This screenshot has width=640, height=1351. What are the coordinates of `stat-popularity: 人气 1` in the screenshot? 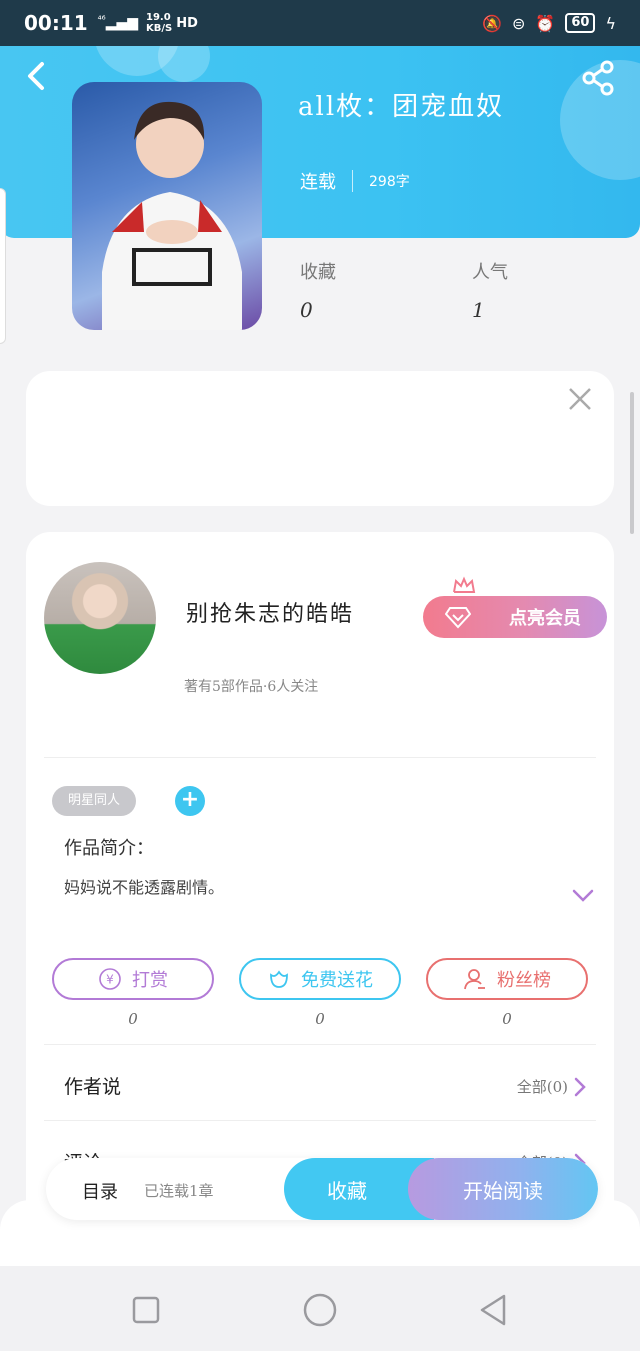 It's located at (490, 290).